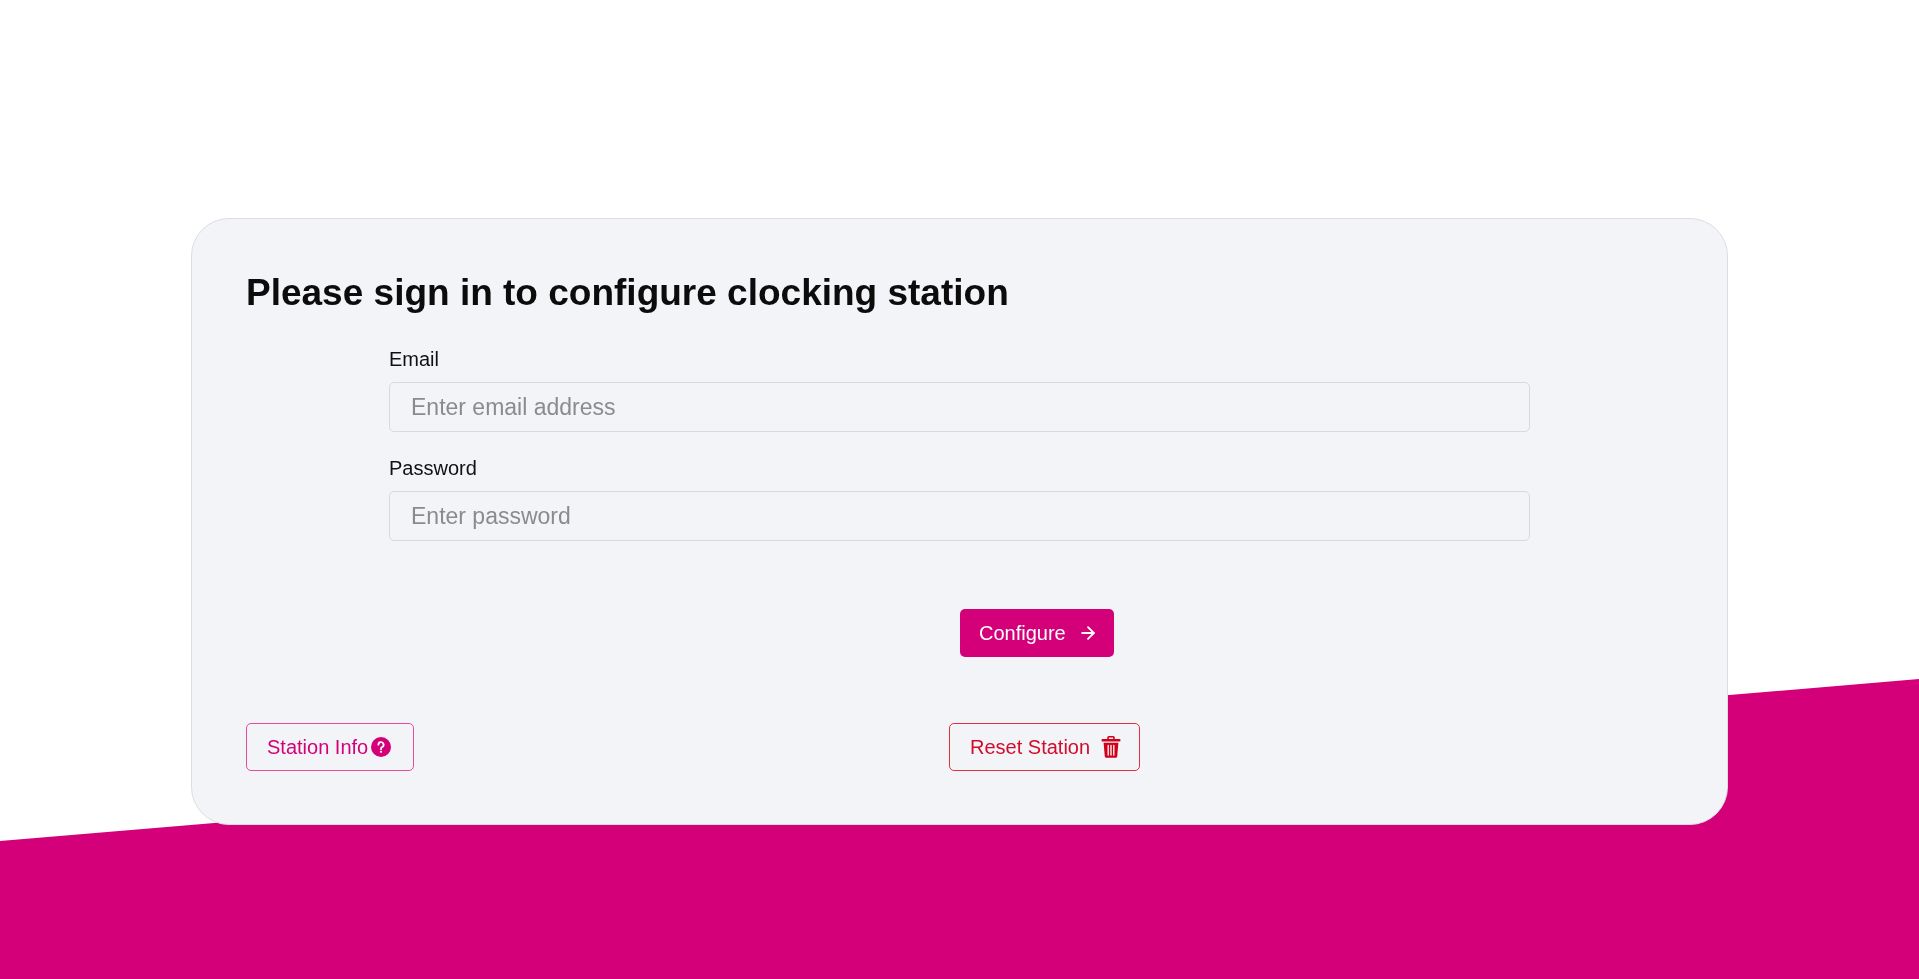  What do you see at coordinates (959, 516) in the screenshot?
I see `input-field: Enter password` at bounding box center [959, 516].